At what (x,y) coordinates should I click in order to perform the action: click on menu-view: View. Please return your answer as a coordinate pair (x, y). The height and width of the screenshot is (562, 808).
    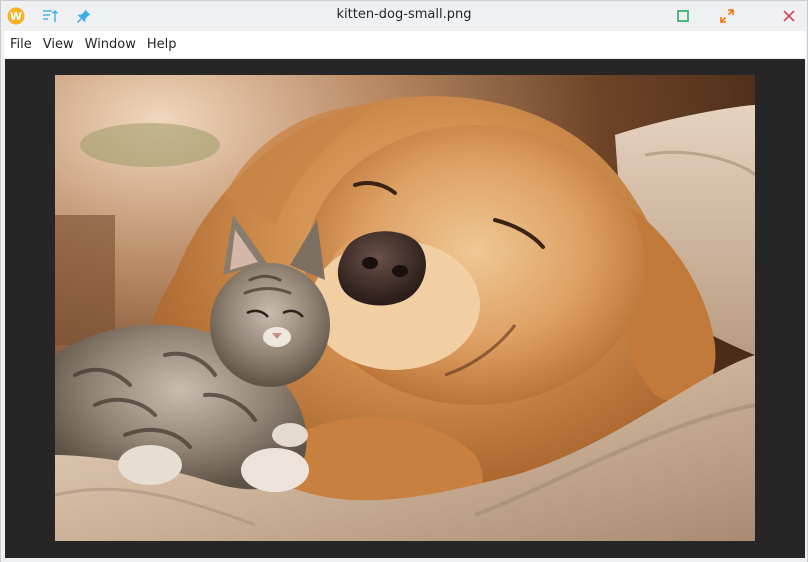
    Looking at the image, I should click on (58, 44).